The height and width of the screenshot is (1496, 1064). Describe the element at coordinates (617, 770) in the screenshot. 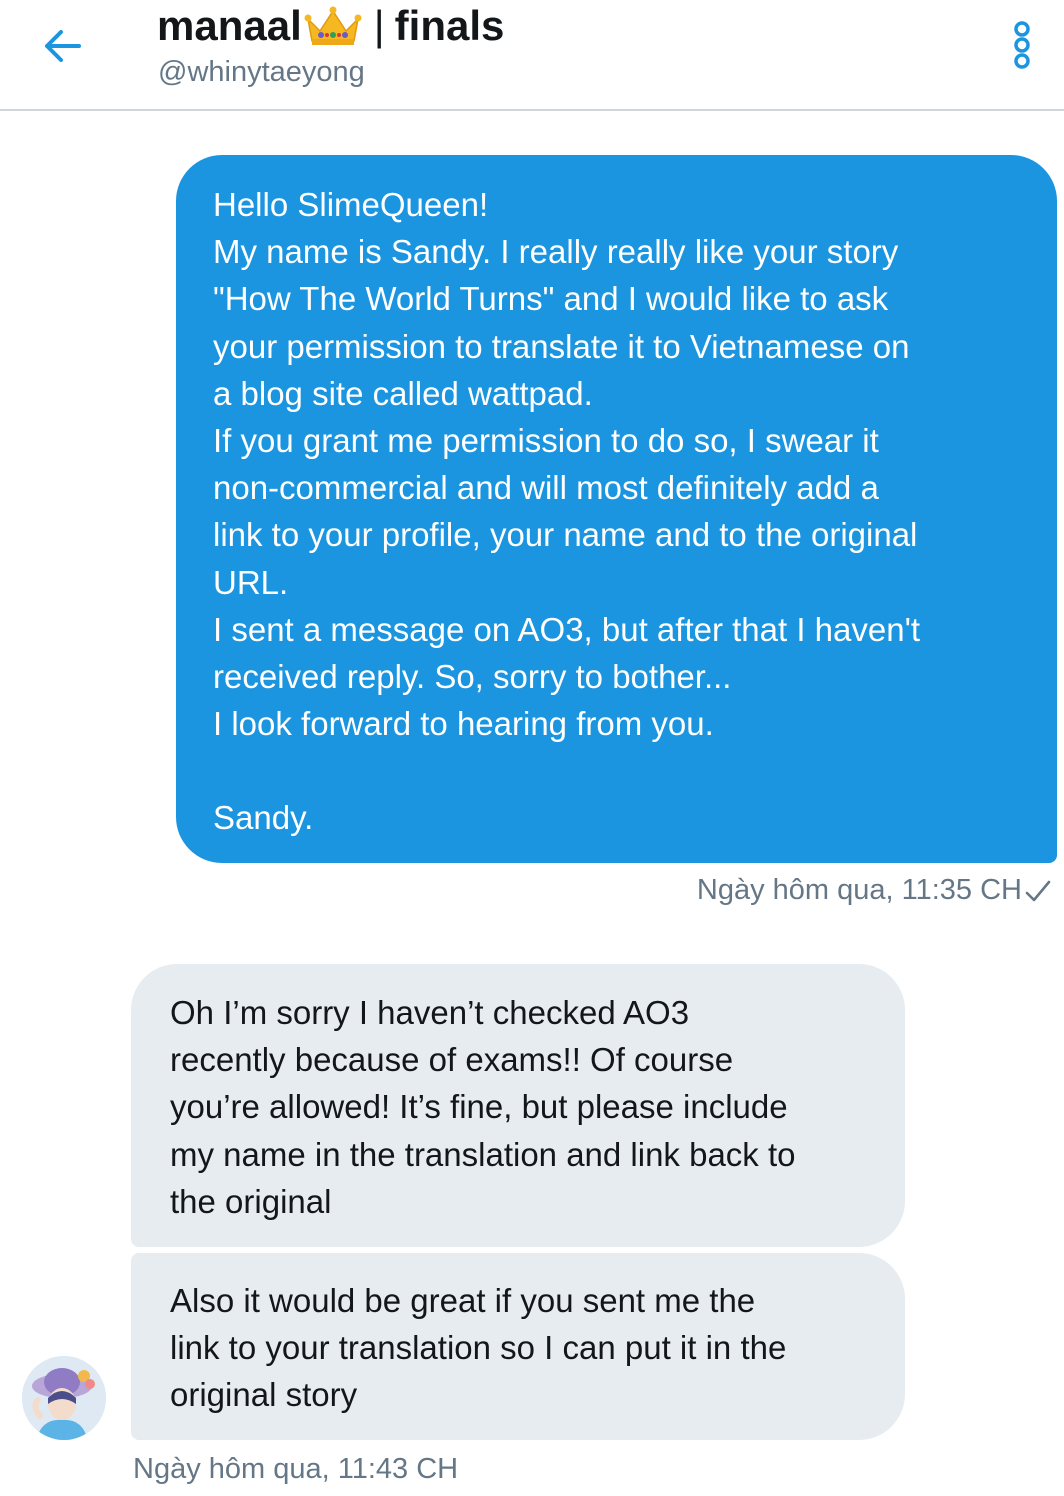

I see `message-line` at that location.